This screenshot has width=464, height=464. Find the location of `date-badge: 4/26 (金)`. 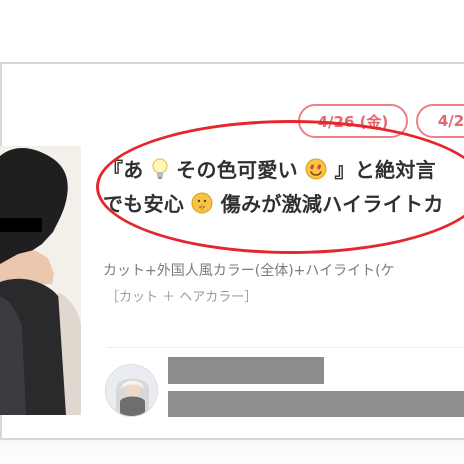

date-badge: 4/26 (金) is located at coordinates (353, 121).